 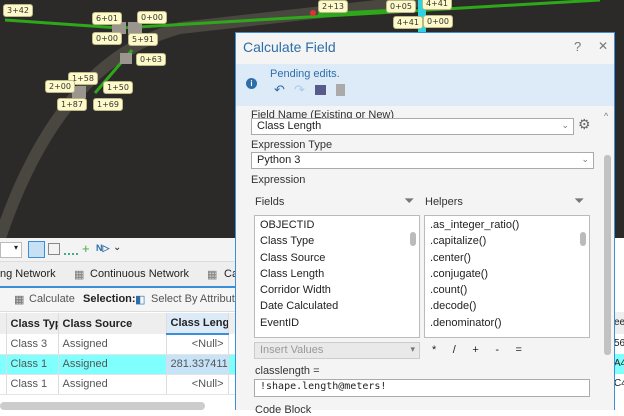 What do you see at coordinates (198, 299) in the screenshot?
I see `select-by-attributes-button: Select By Attributes` at bounding box center [198, 299].